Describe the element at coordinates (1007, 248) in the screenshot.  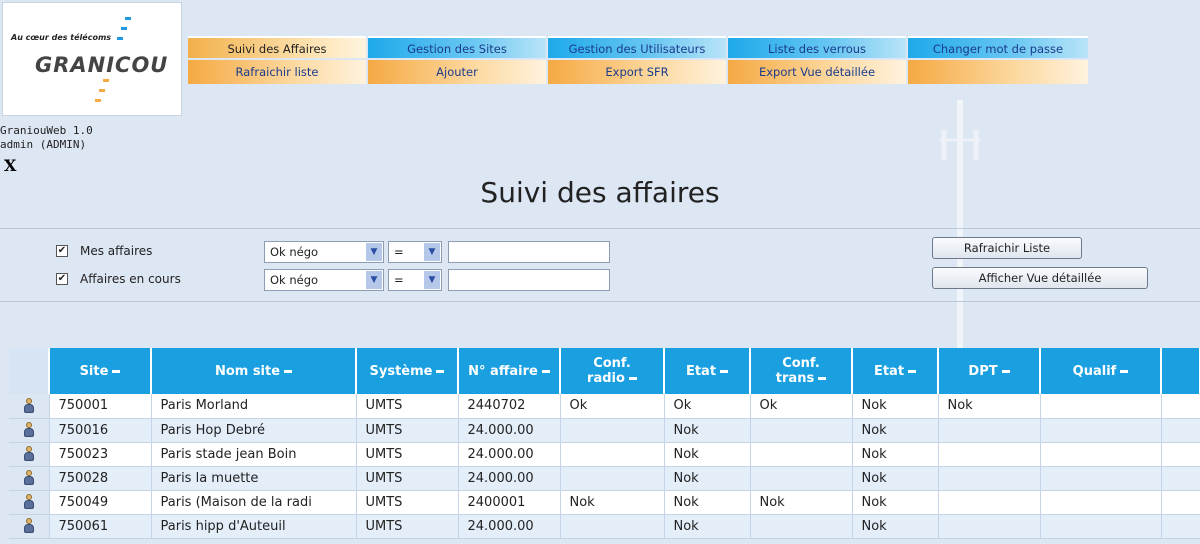
I see `refresh-list-button: Rafraichir Liste` at that location.